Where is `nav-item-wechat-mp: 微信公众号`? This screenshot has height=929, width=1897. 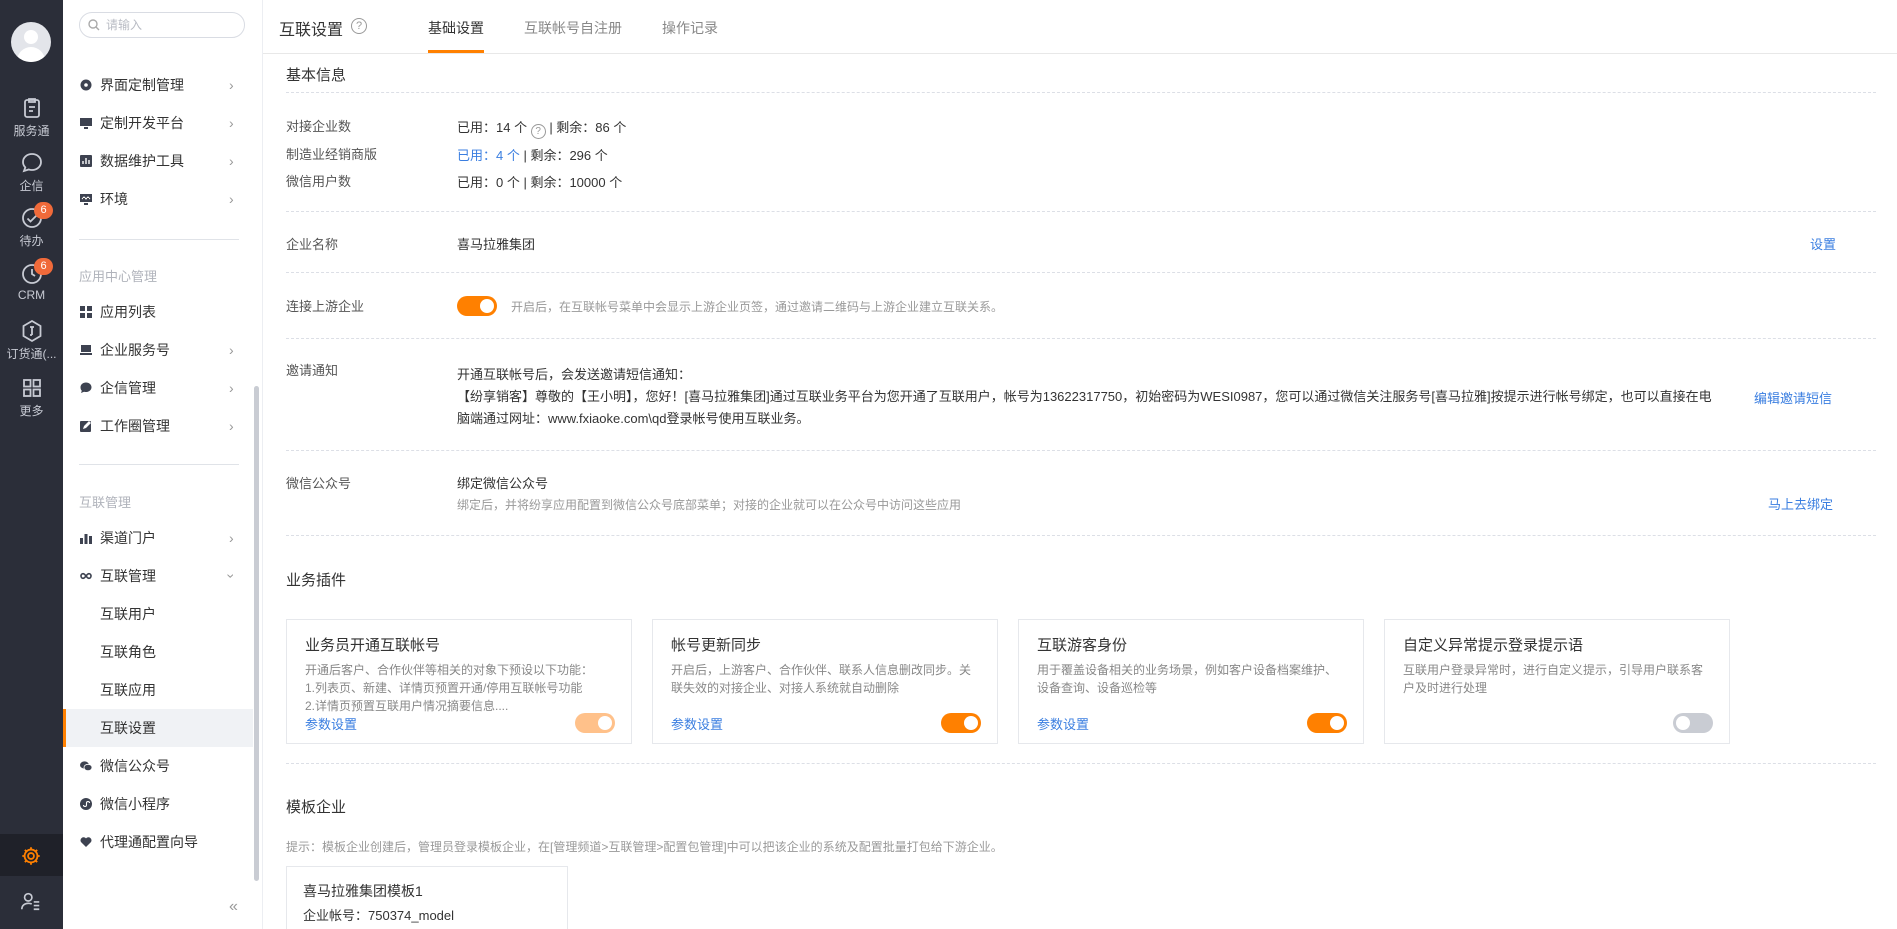 nav-item-wechat-mp: 微信公众号 is located at coordinates (158, 766).